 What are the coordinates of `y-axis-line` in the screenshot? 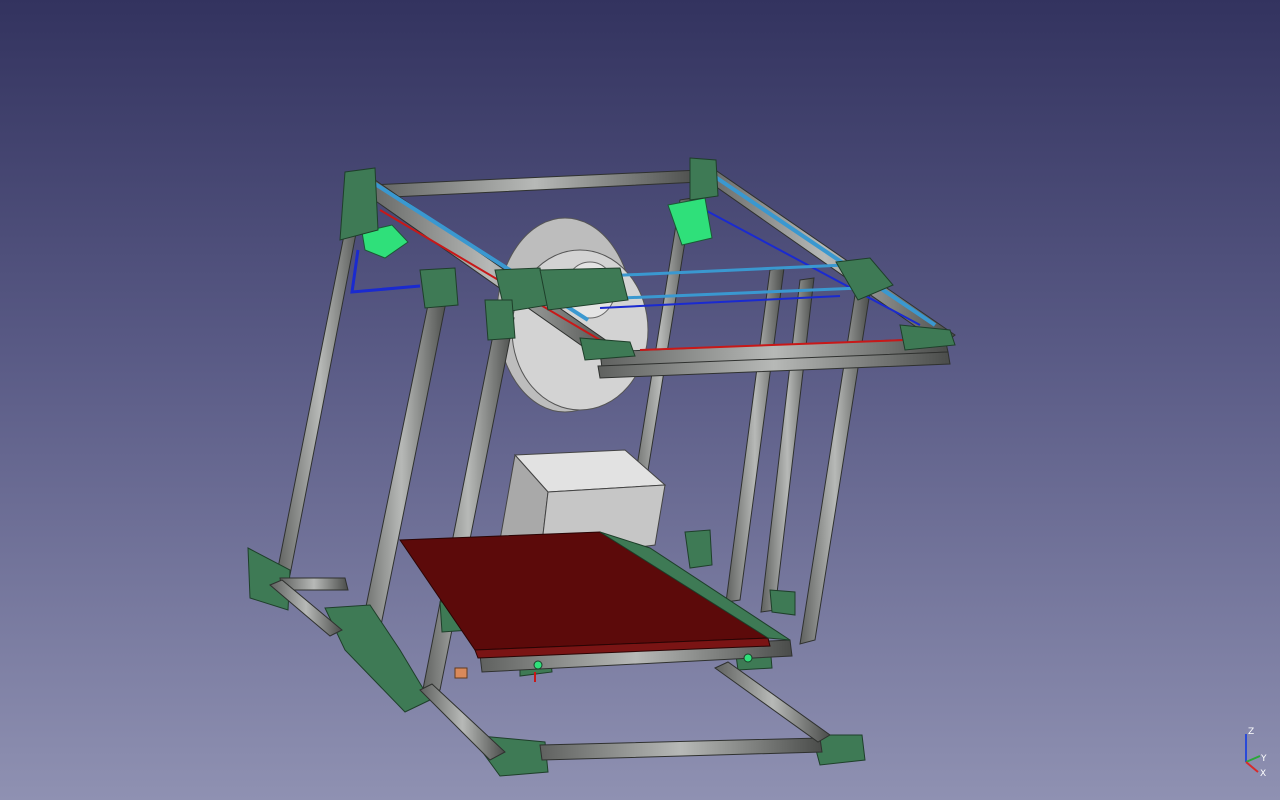 It's located at (1253, 759).